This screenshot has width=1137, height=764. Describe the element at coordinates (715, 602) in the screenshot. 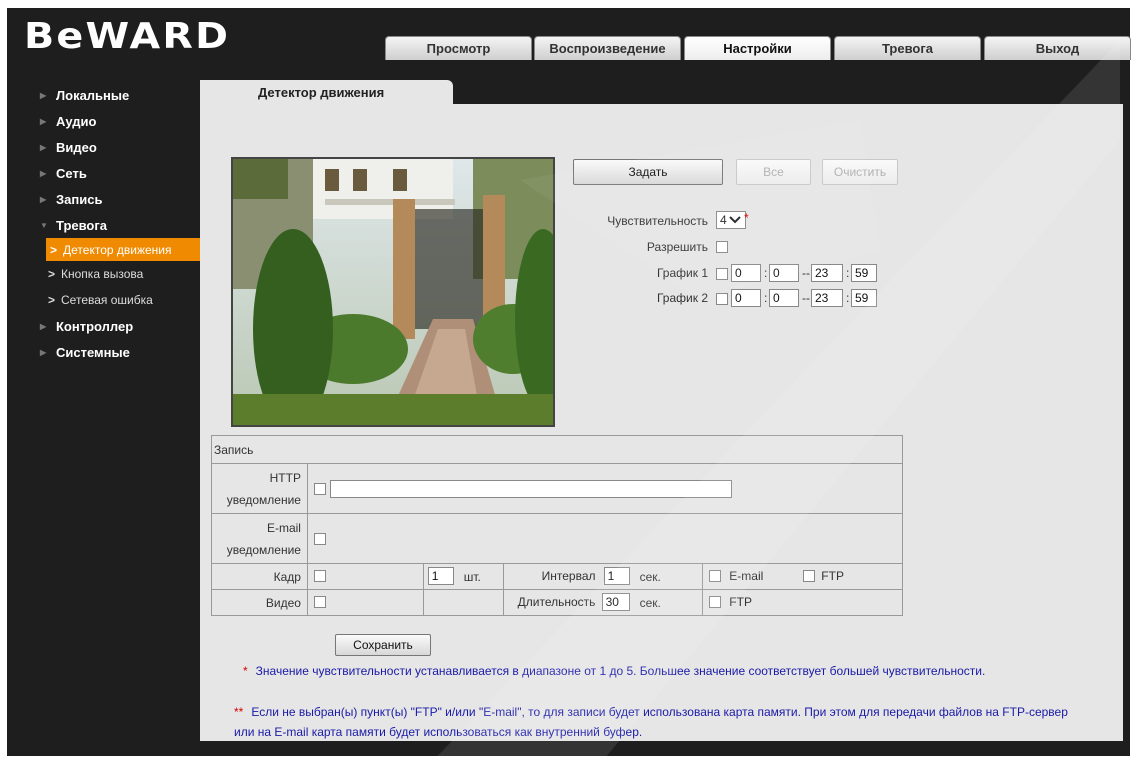

I see `video-ftp-checkbox` at that location.